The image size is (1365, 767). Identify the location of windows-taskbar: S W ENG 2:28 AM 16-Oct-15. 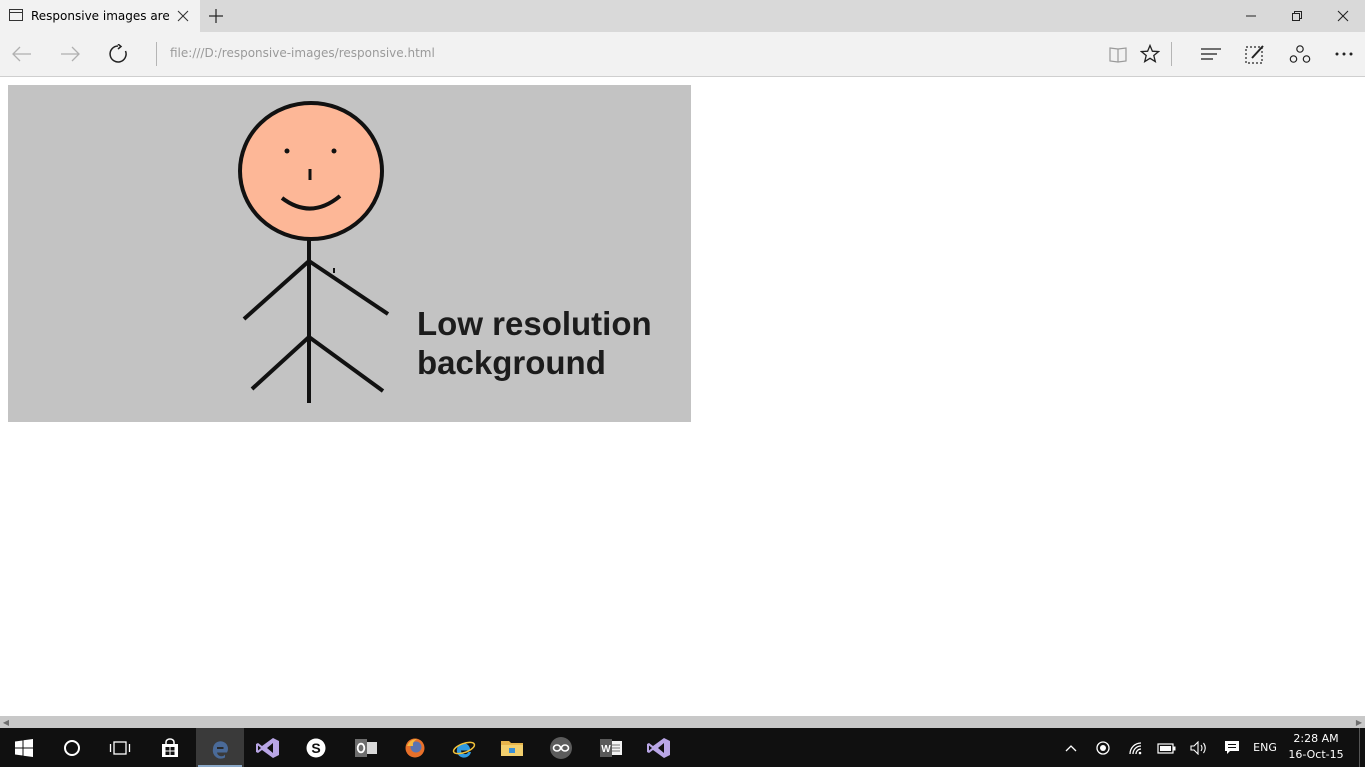
(682, 747).